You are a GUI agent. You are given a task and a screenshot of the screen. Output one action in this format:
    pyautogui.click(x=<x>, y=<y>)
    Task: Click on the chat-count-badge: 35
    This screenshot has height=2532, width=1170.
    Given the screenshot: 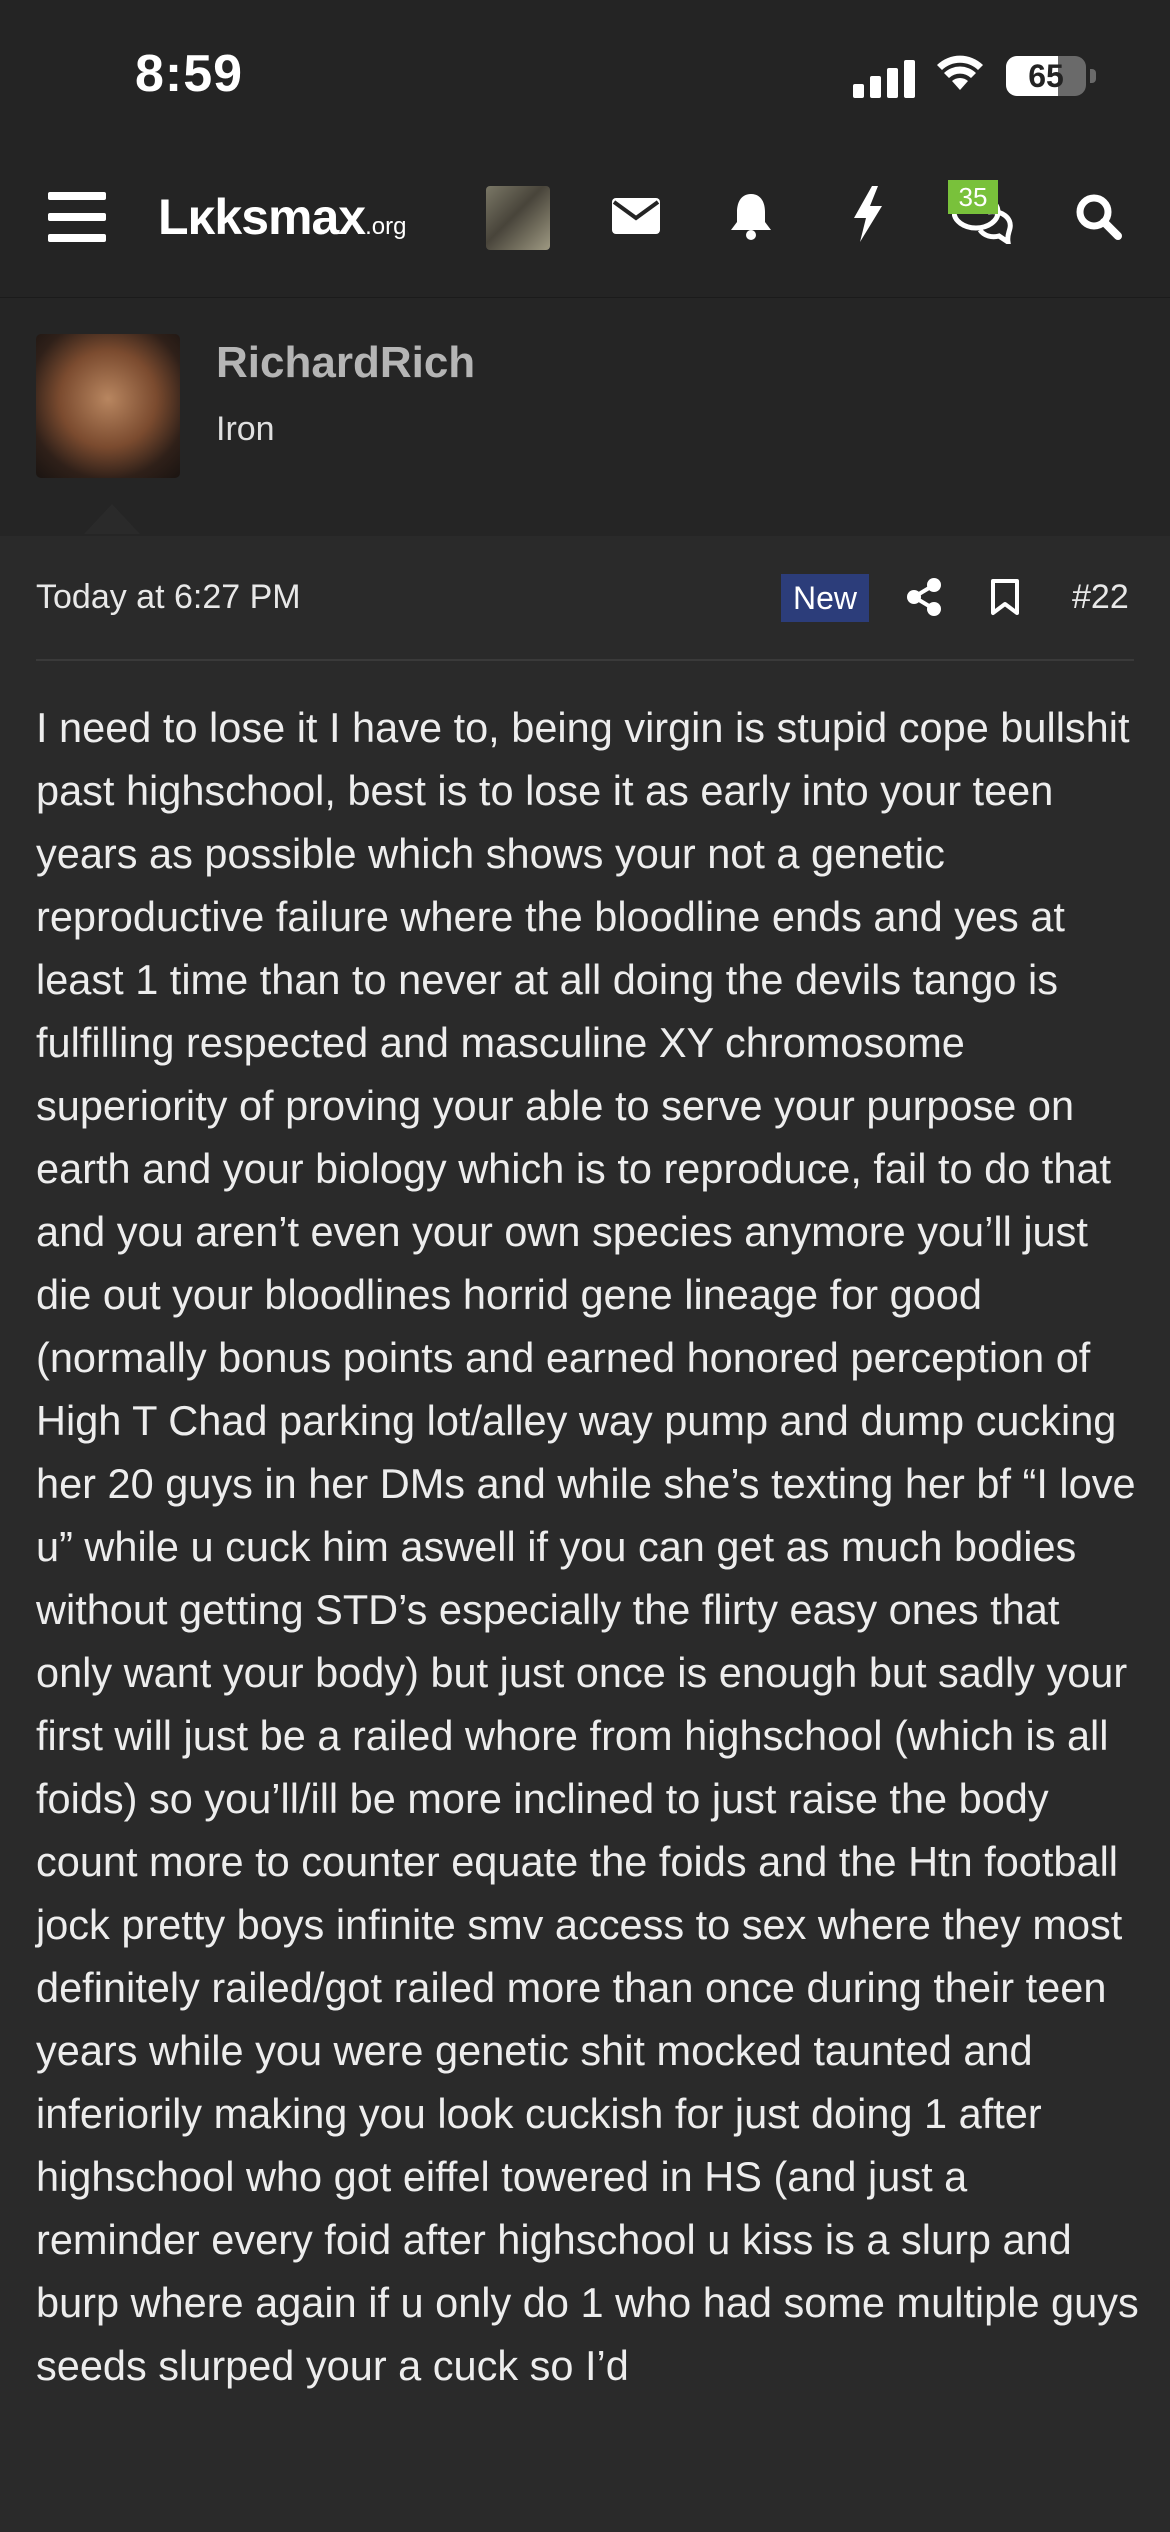 What is the action you would take?
    pyautogui.click(x=973, y=197)
    